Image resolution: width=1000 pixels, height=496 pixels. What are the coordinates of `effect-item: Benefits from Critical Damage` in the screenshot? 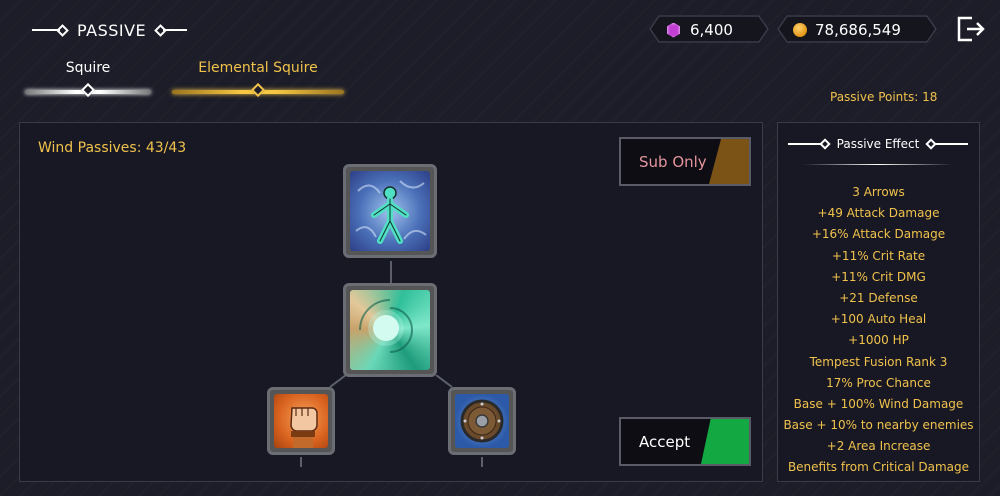 It's located at (878, 467).